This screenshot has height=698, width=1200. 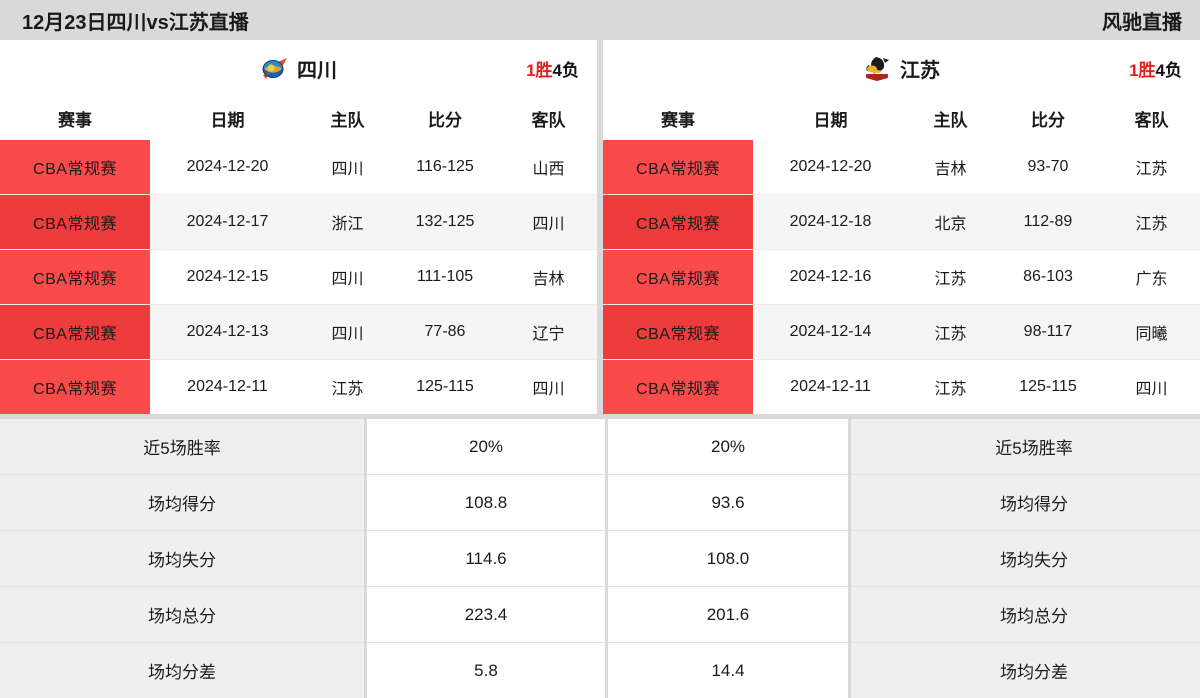 I want to click on team-card-left: 四川 1胜4负, so click(x=298, y=68).